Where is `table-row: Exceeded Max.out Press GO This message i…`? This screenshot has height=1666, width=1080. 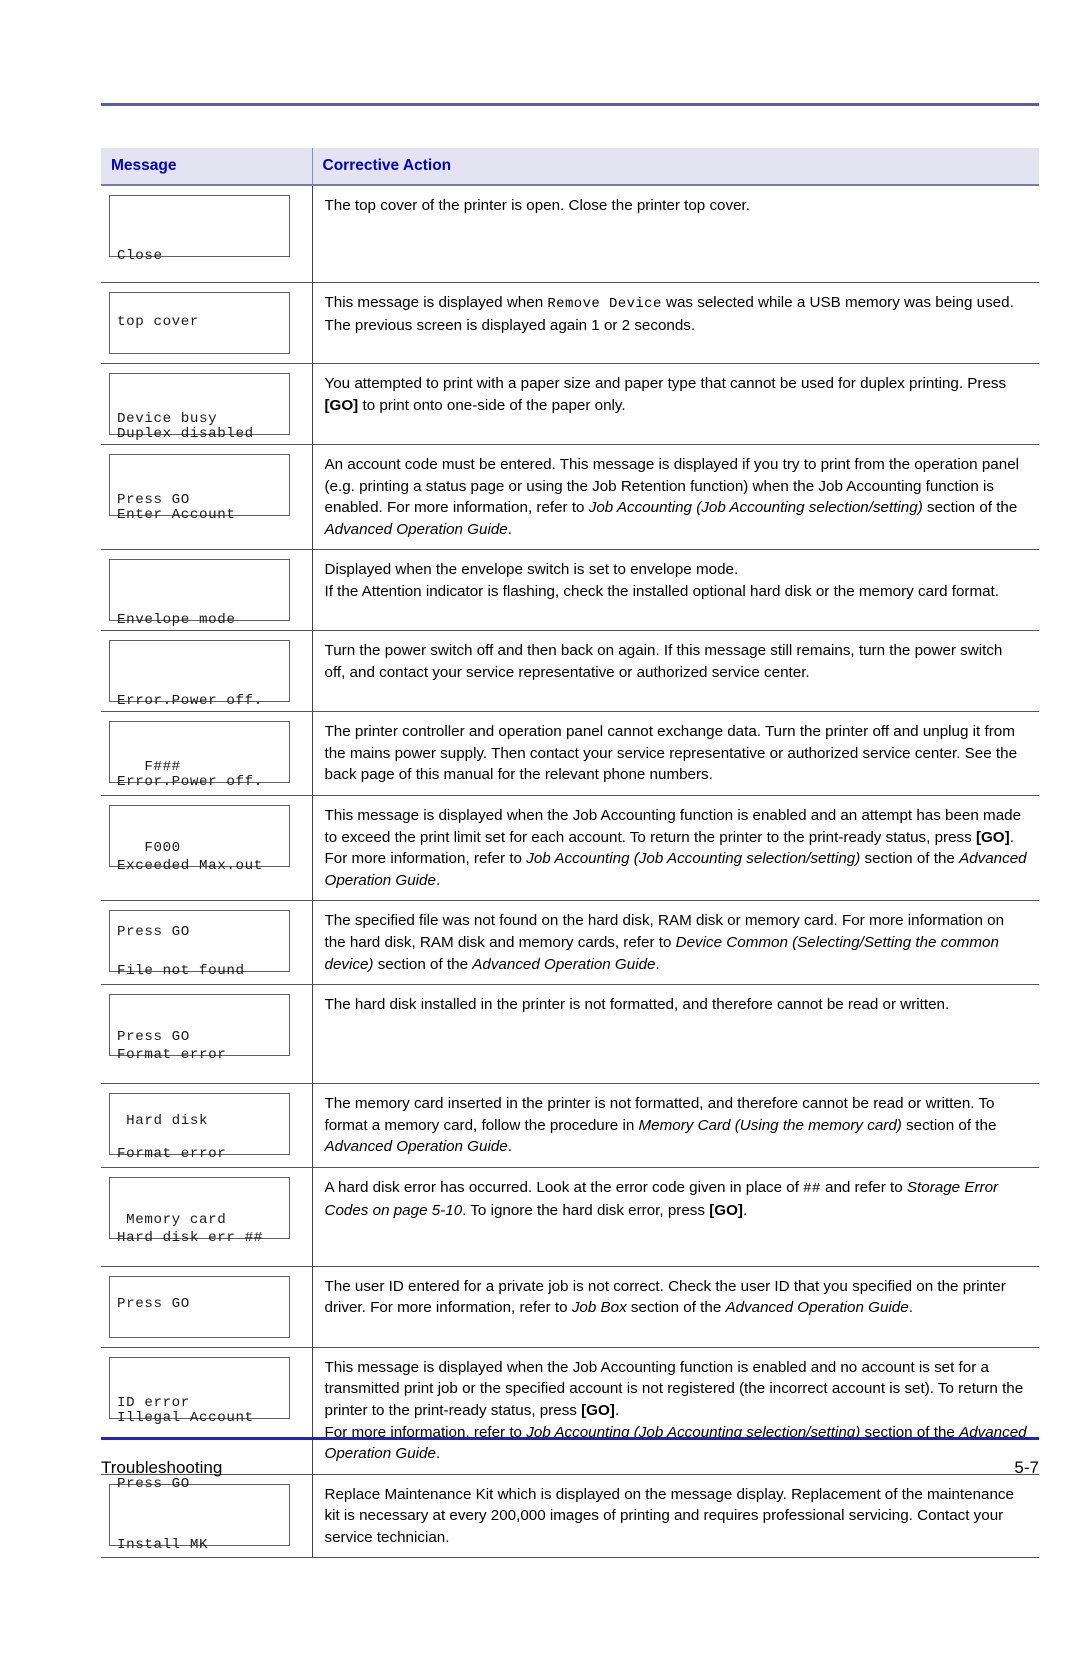
table-row: Exceeded Max.out Press GO This message i… is located at coordinates (570, 867).